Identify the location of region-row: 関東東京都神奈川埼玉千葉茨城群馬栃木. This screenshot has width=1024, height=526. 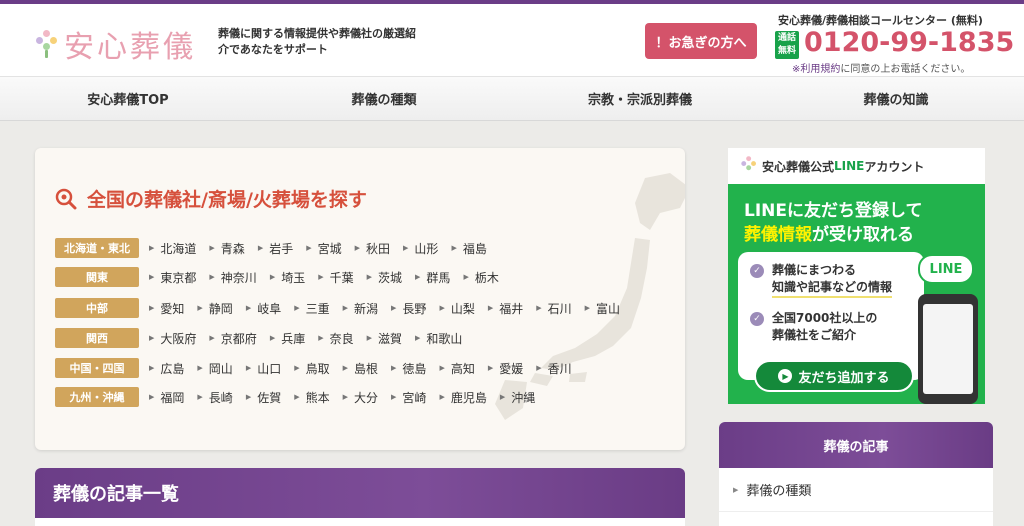
(283, 277).